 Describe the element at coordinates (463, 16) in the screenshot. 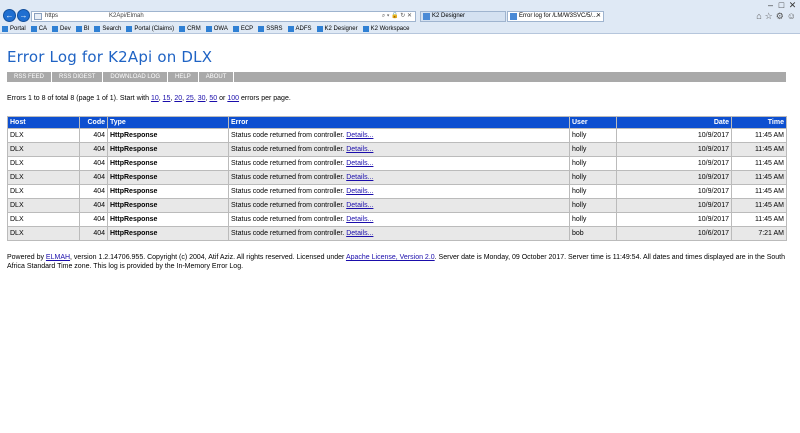

I see `tab-k2-designer: K2 Designer` at that location.